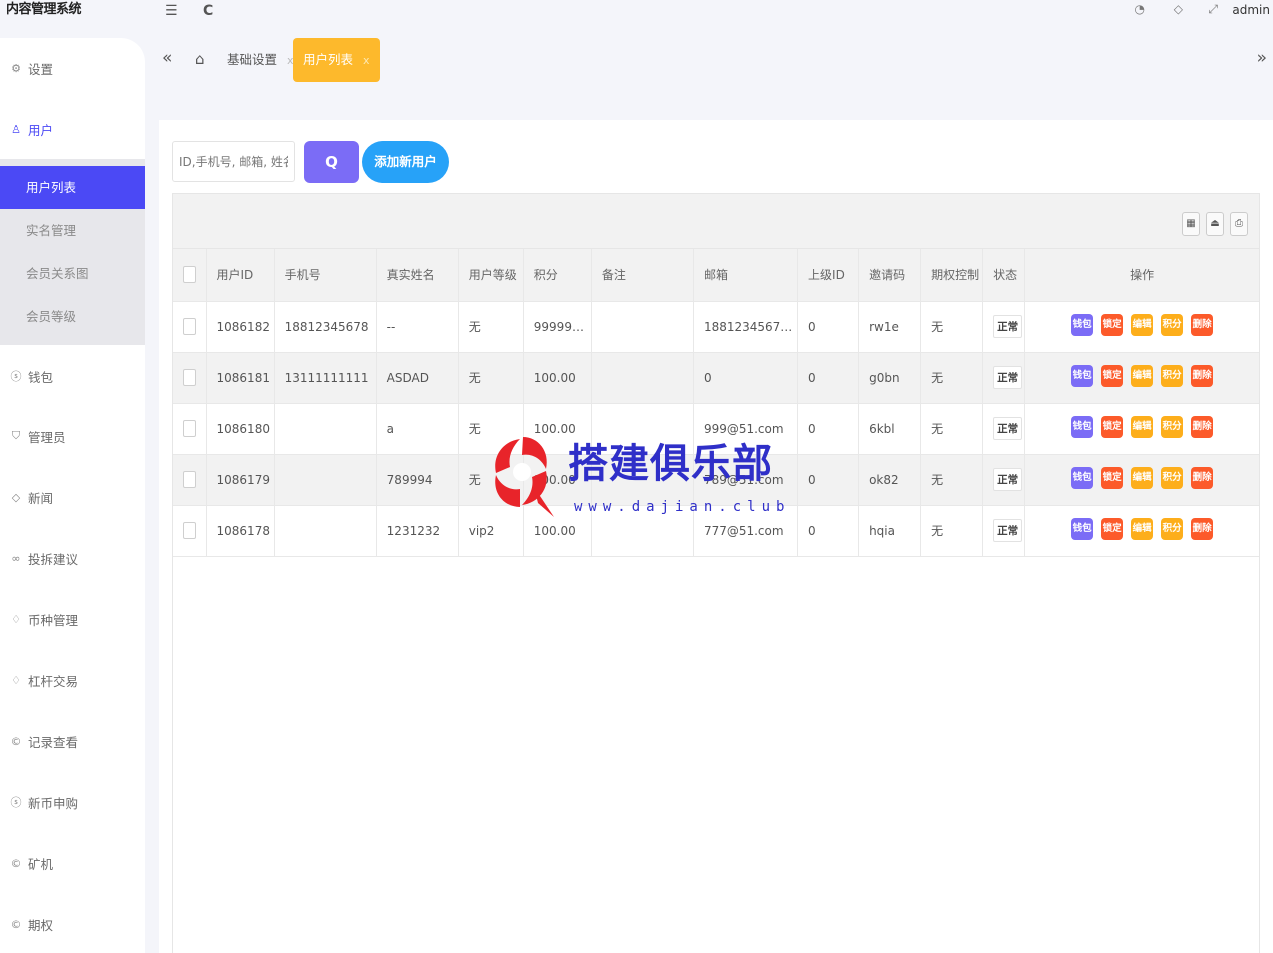 The height and width of the screenshot is (953, 1273). What do you see at coordinates (260, 60) in the screenshot?
I see `tab-basic-settings: 基础设置 x` at bounding box center [260, 60].